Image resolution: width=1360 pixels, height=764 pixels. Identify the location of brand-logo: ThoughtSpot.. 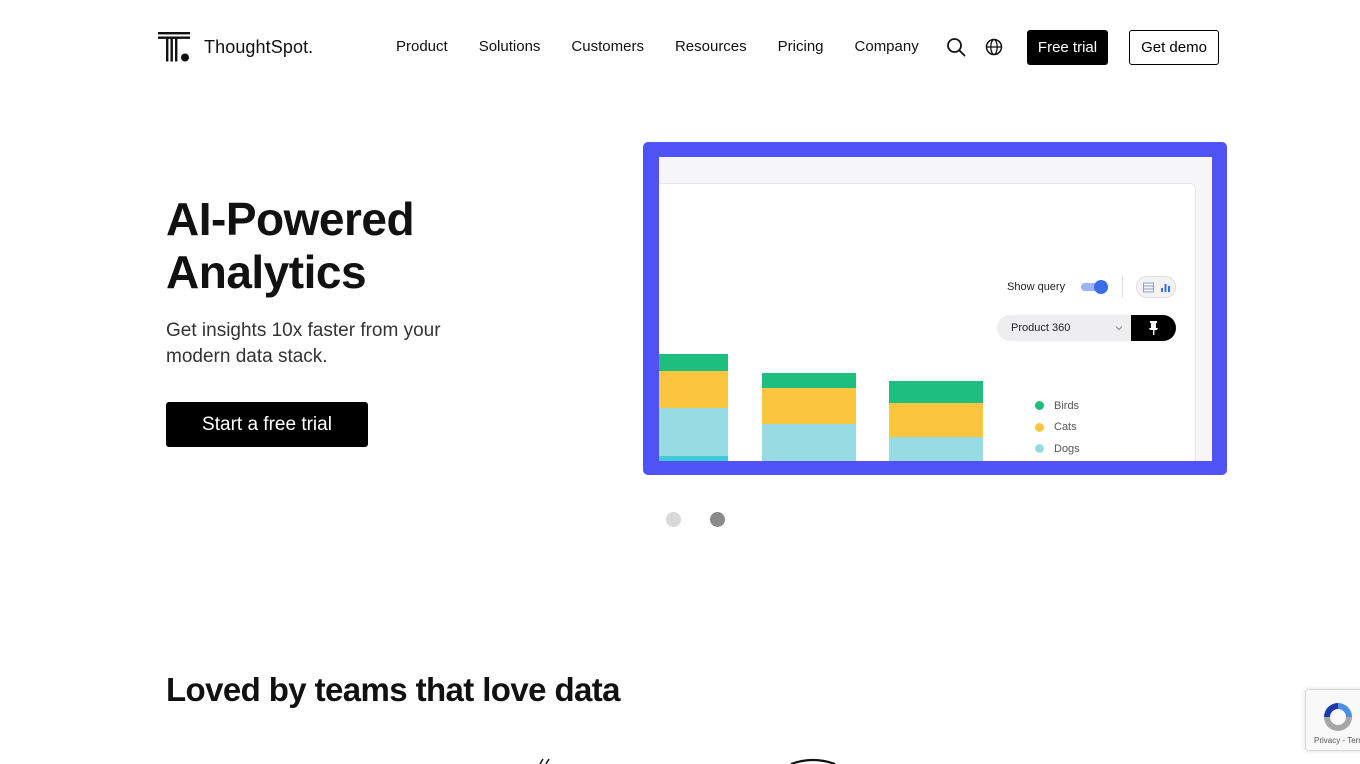
(235, 47).